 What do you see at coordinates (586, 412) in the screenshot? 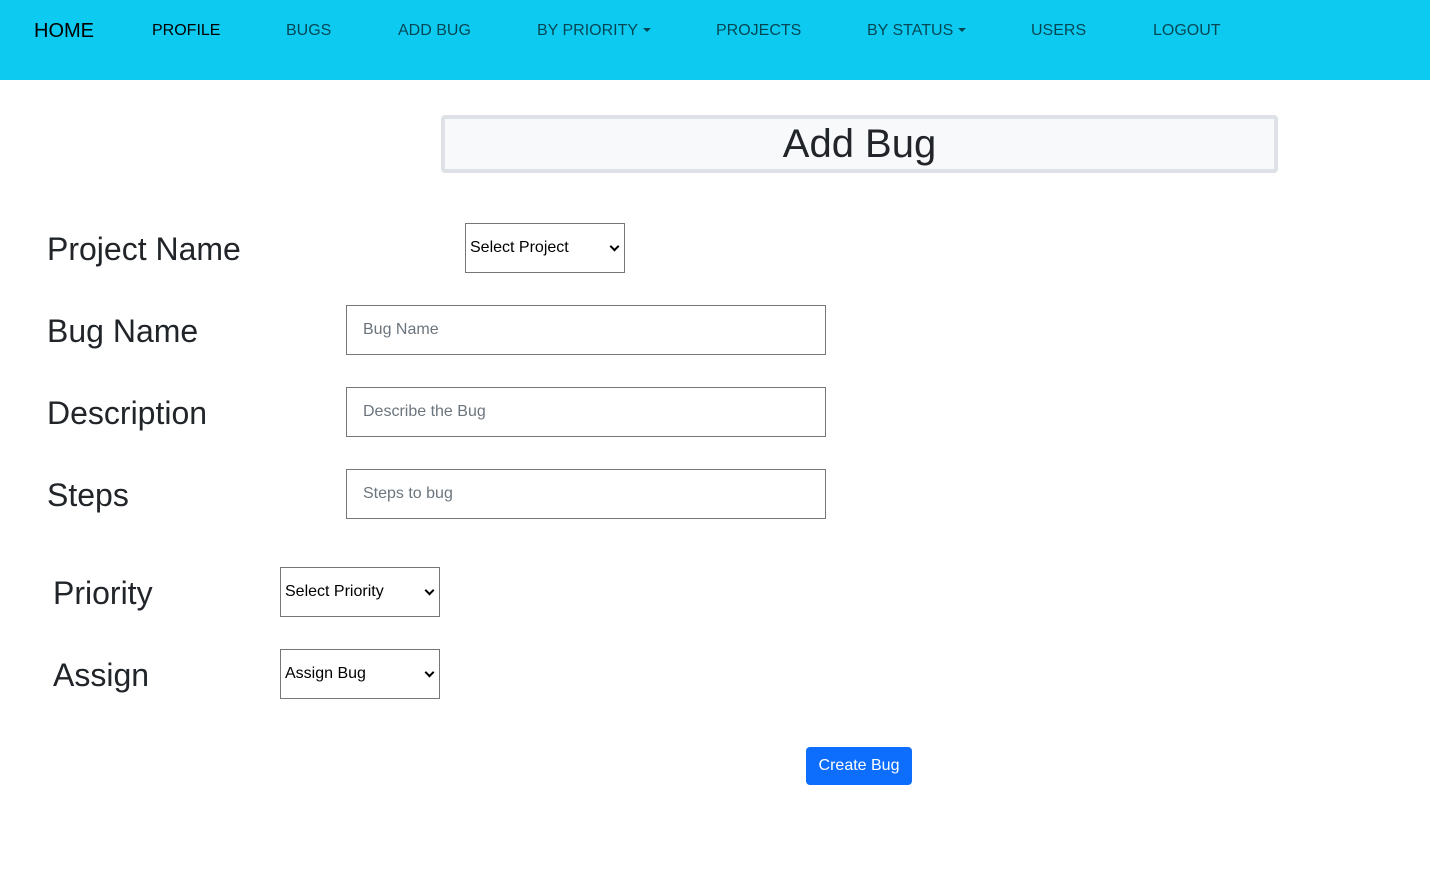
I see `description-input` at bounding box center [586, 412].